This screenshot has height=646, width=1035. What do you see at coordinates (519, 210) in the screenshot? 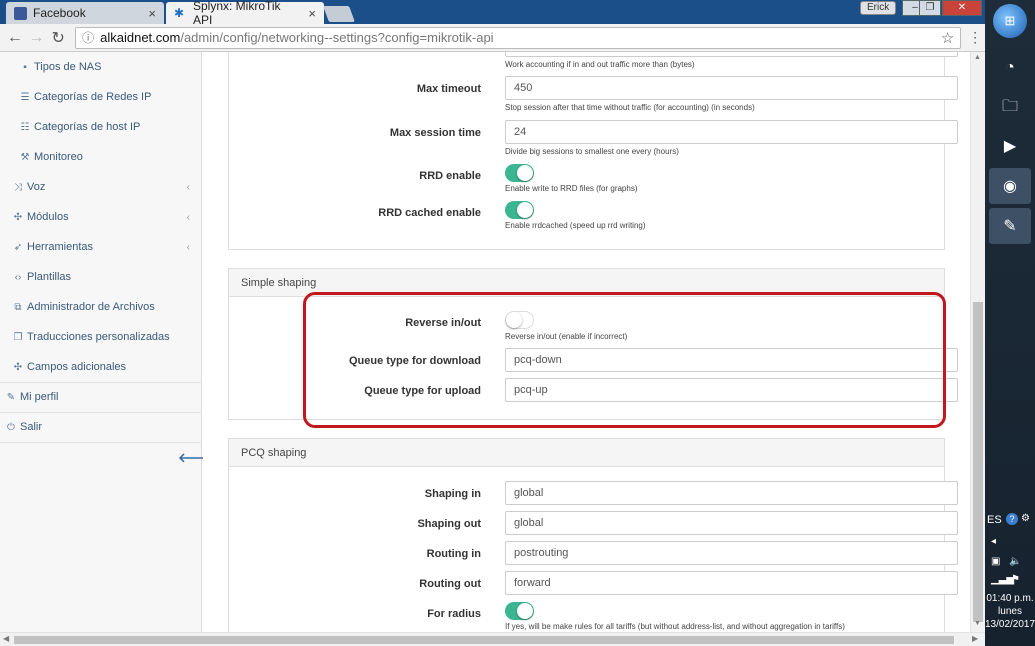
I see `rrd-cached-toggle` at bounding box center [519, 210].